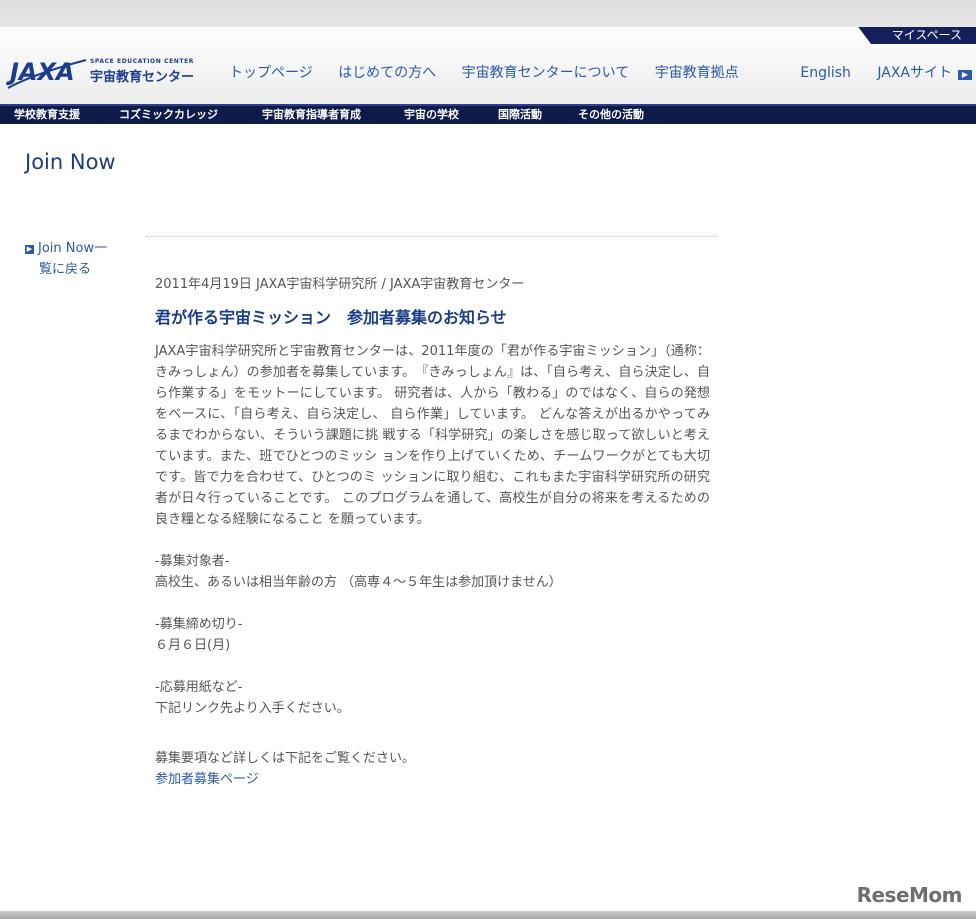 The image size is (976, 919). I want to click on form-value: 下記リンク先より入手ください。, so click(252, 708).